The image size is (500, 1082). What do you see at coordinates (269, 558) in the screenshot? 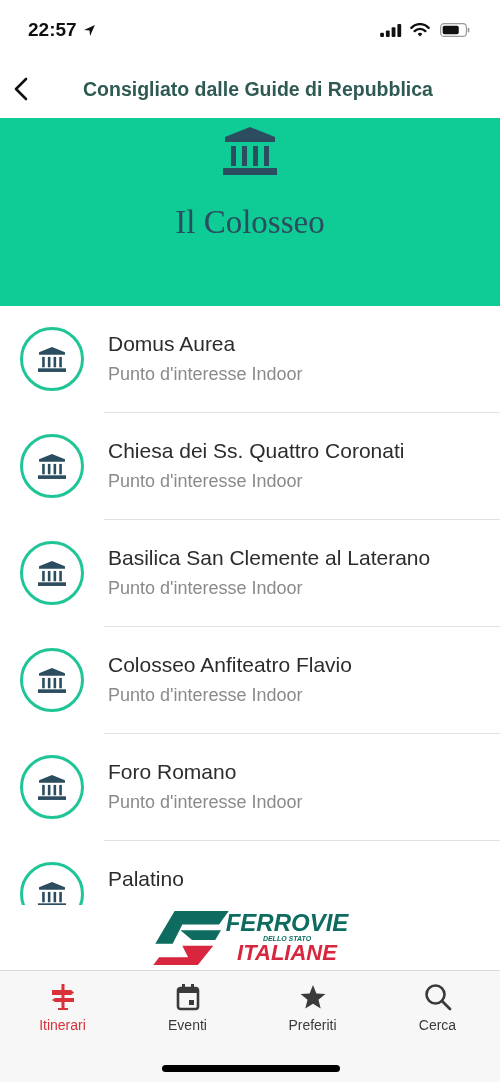
I see `place-name: Basilica San Clemente al Laterano` at bounding box center [269, 558].